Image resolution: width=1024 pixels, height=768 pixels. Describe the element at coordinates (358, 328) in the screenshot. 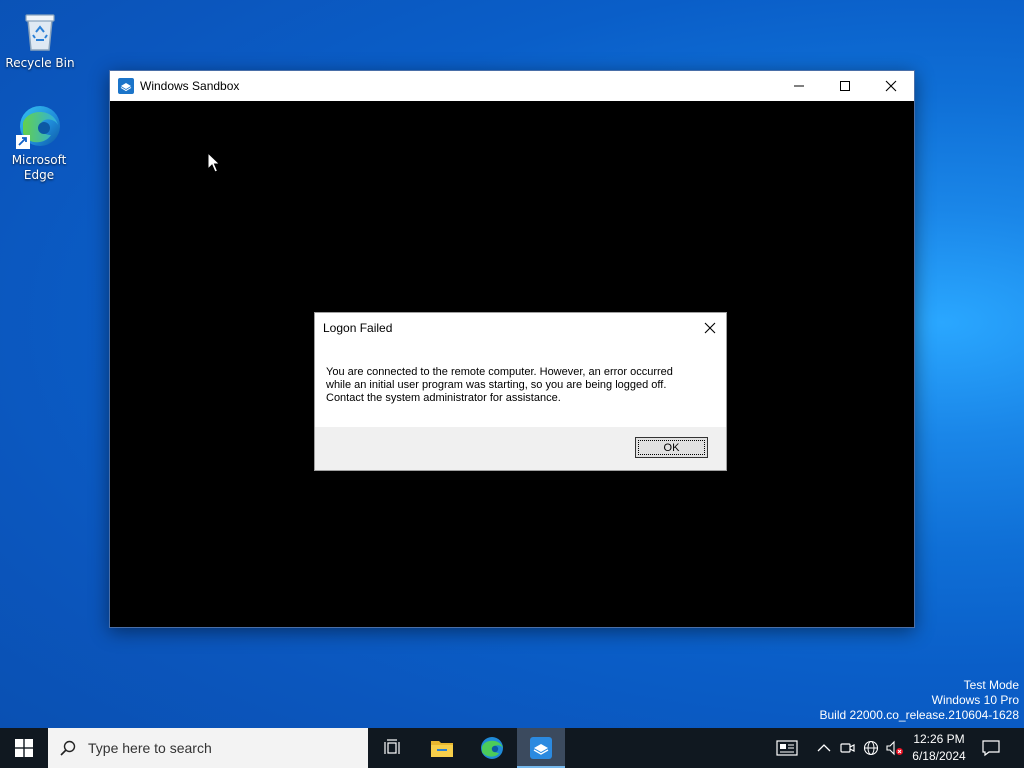

I see `dialog-title: Logon Failed` at that location.